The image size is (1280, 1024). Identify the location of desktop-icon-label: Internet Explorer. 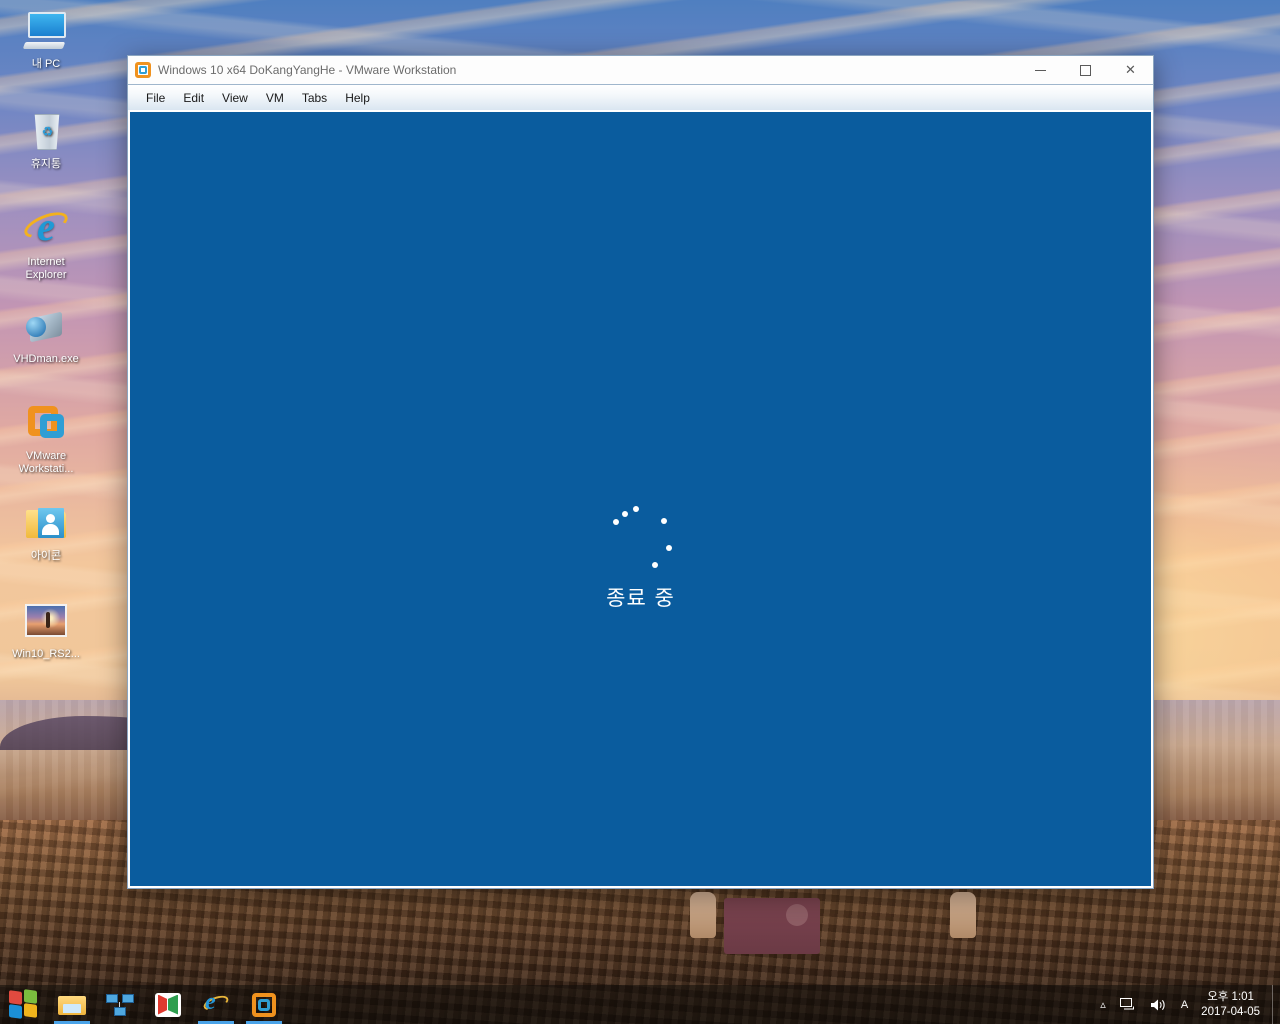
(46, 268).